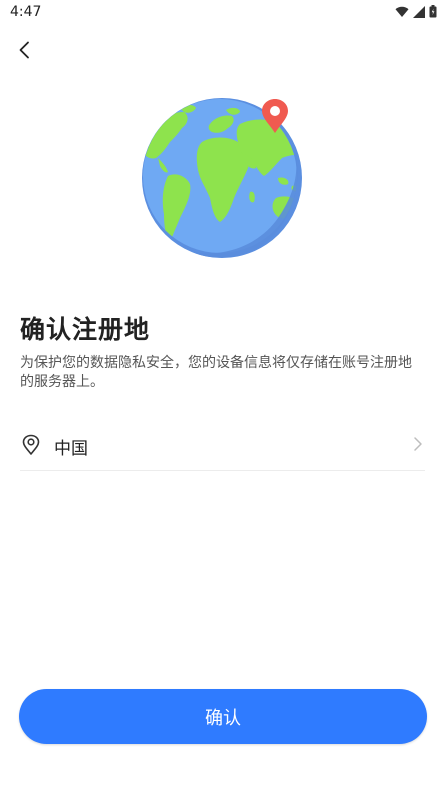 This screenshot has width=445, height=791. What do you see at coordinates (418, 444) in the screenshot?
I see `chevron-right-icon` at bounding box center [418, 444].